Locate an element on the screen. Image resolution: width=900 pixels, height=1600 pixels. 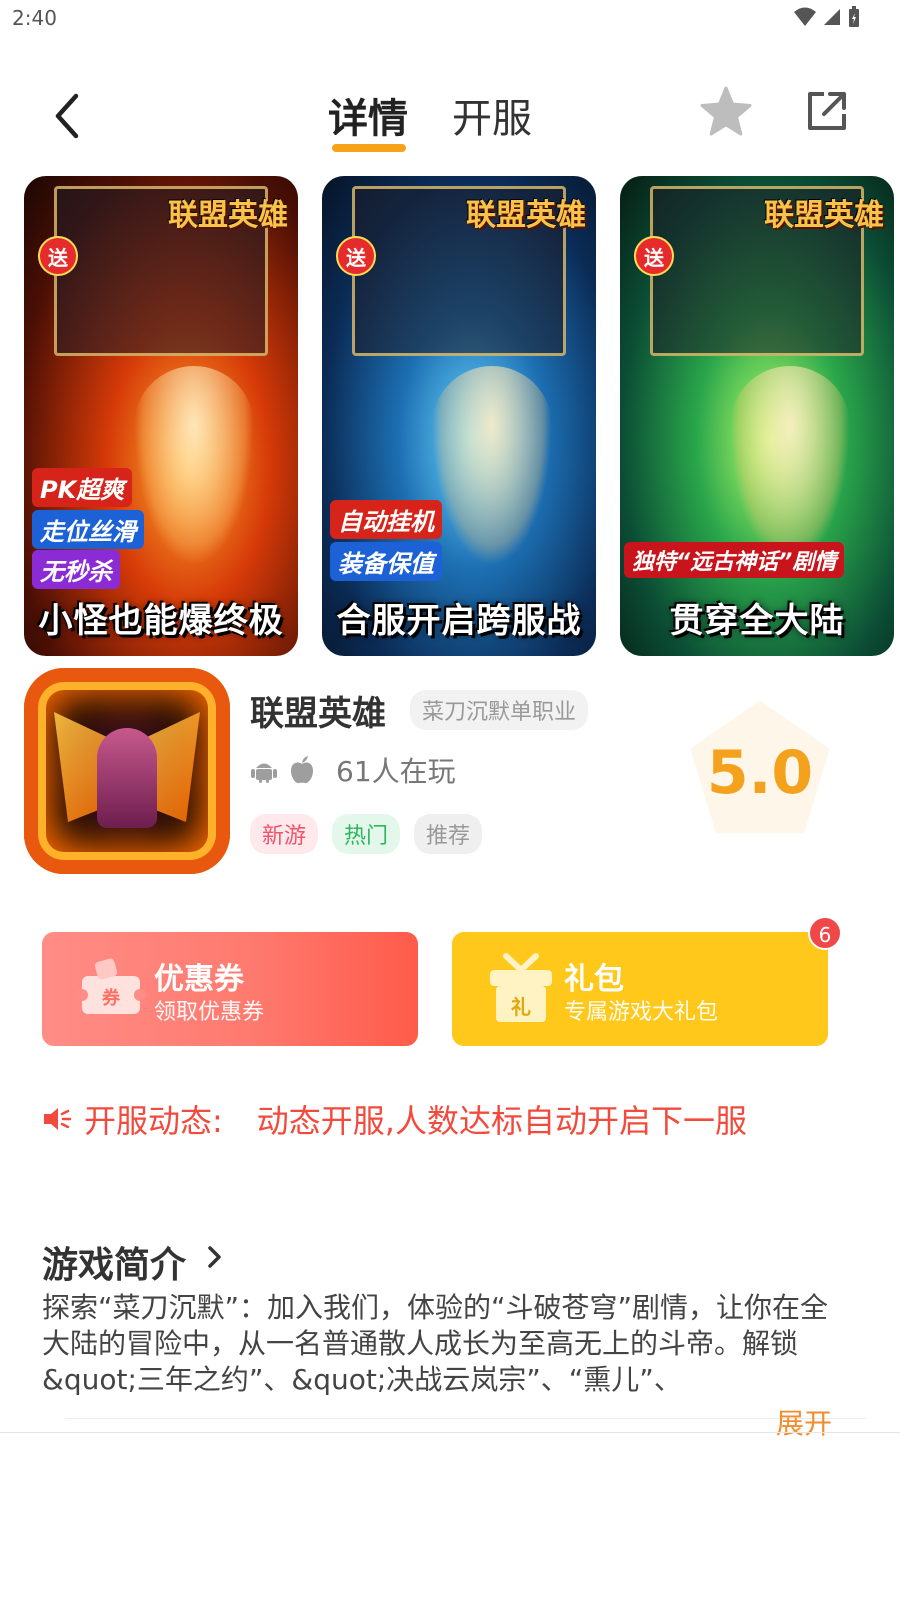
screenshot-tag: 走位丝滑 is located at coordinates (88, 529).